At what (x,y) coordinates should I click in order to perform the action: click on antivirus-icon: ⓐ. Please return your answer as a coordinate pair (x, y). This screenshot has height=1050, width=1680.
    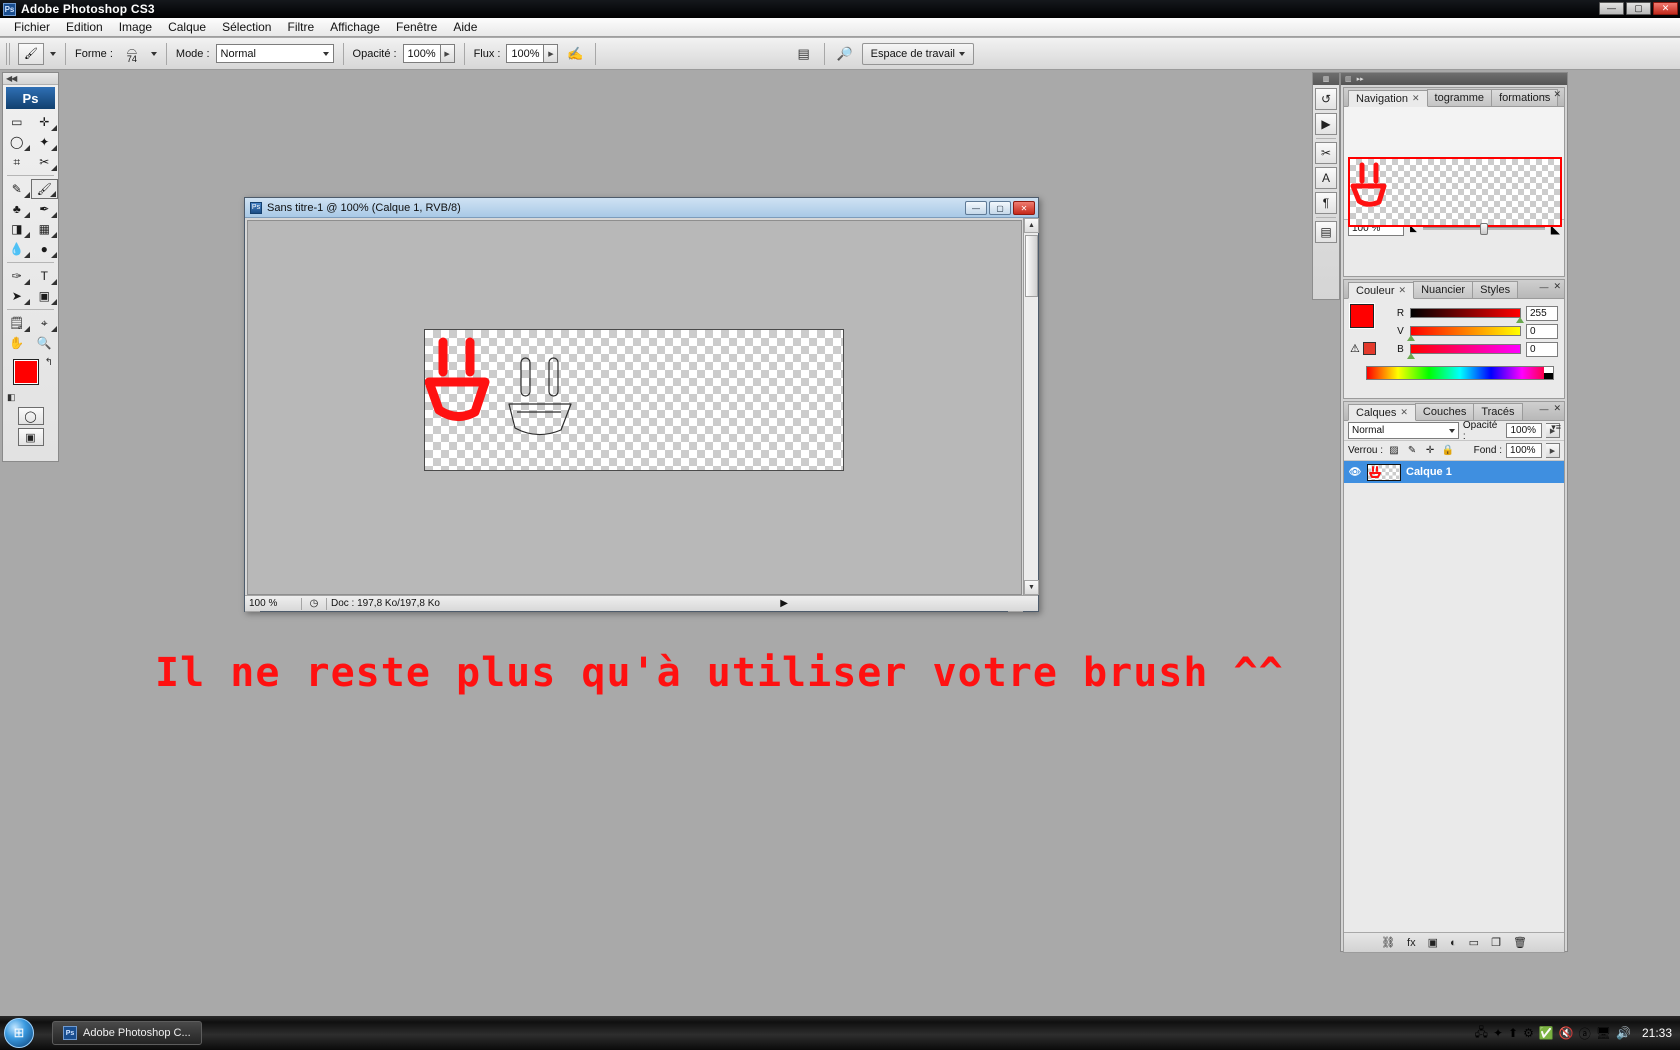
    Looking at the image, I should click on (1585, 1033).